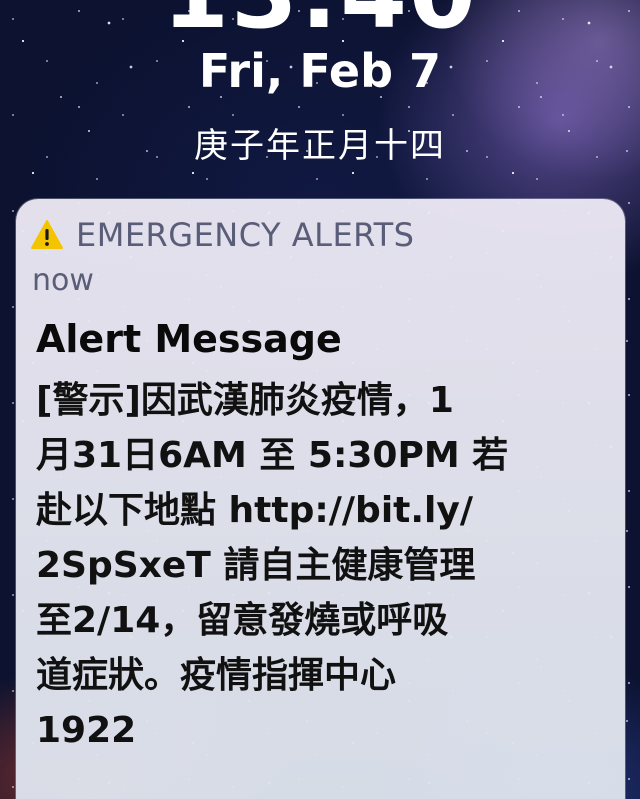 The width and height of the screenshot is (640, 799). What do you see at coordinates (245, 235) in the screenshot?
I see `notification-app-name: EMERGENCY ALERTS` at bounding box center [245, 235].